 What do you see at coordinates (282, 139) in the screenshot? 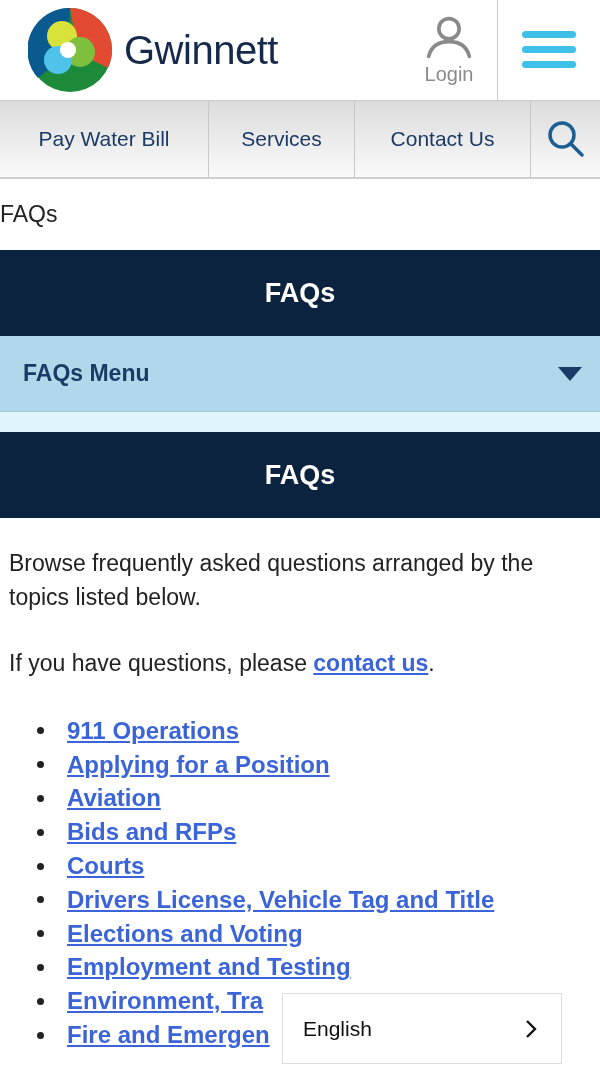
I see `nav-link: Services` at bounding box center [282, 139].